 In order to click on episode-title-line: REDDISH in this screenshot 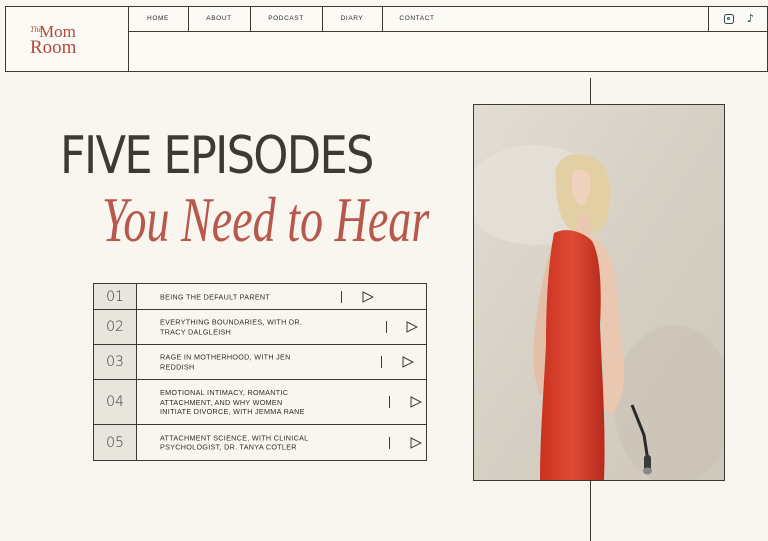, I will do `click(177, 366)`.